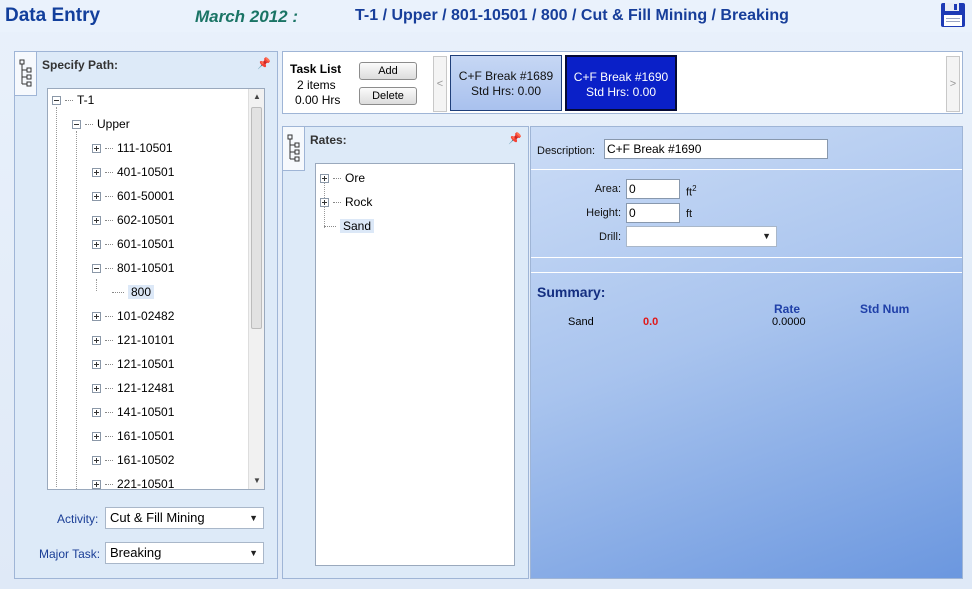  I want to click on tree-node-800: 800, so click(133, 292).